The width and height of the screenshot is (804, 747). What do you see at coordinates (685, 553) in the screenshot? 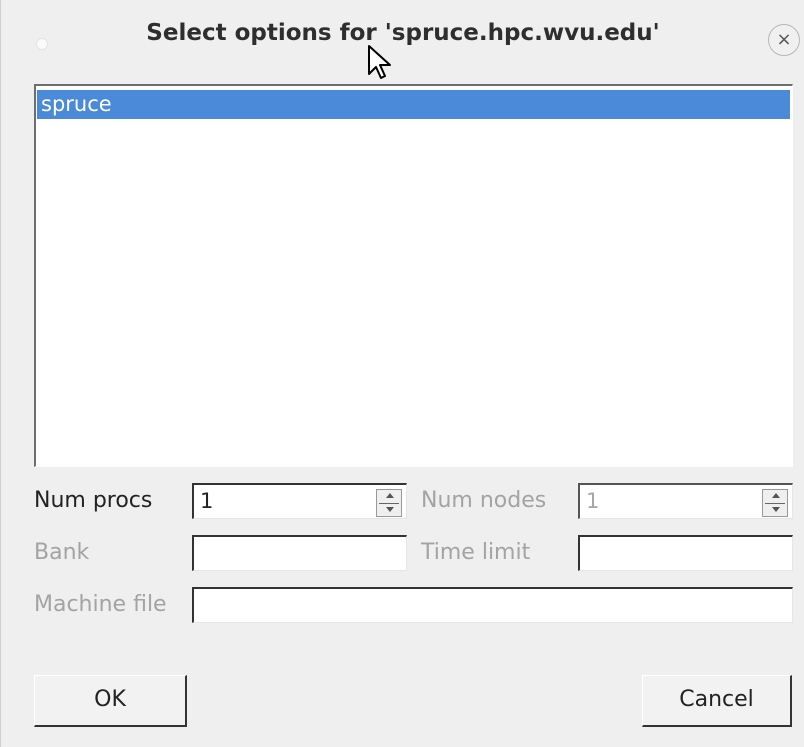
I see `time-limit-input` at bounding box center [685, 553].